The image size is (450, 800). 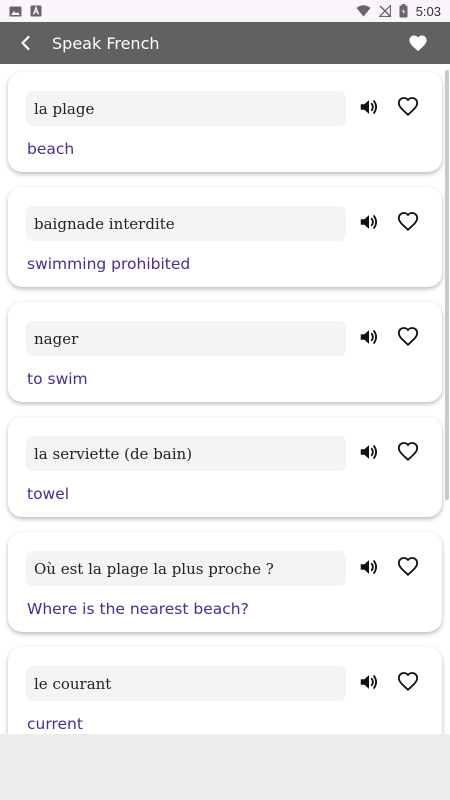 I want to click on image-icon, so click(x=15, y=11).